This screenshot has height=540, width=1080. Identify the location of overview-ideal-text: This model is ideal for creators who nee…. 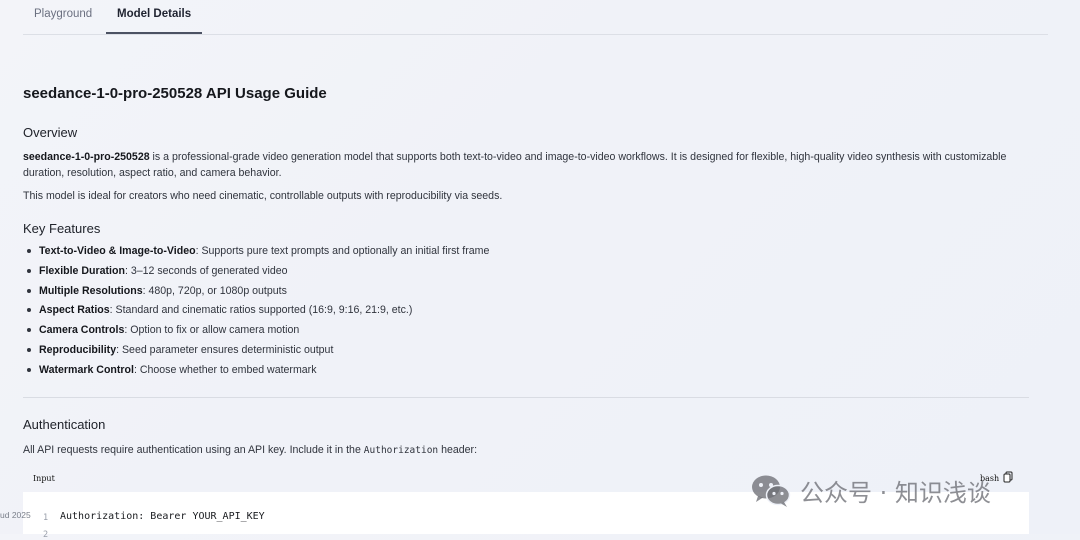
(263, 196).